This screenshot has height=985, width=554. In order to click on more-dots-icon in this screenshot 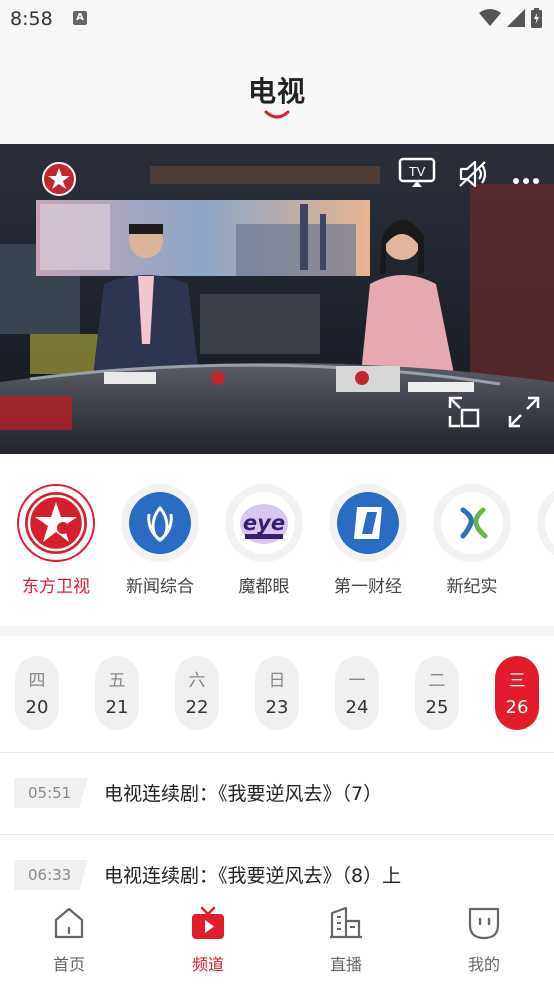, I will do `click(526, 181)`.